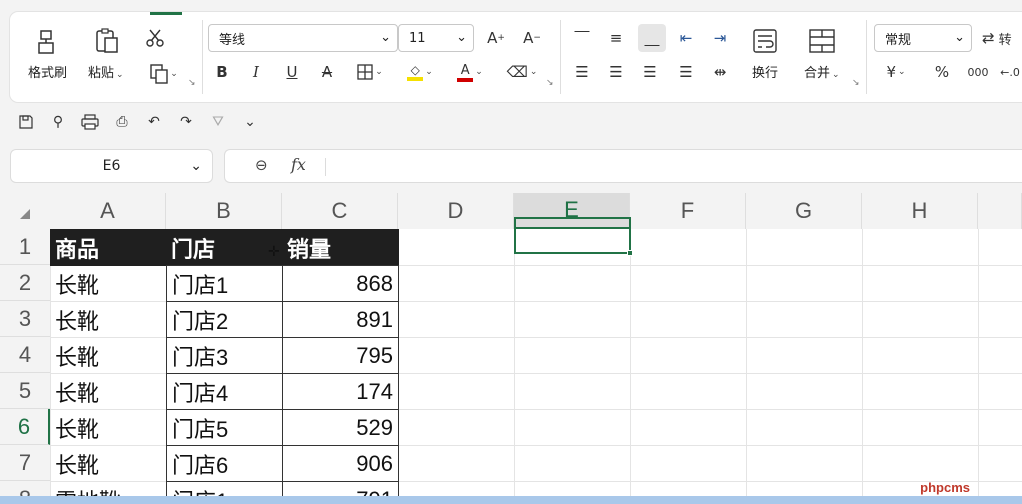 This screenshot has height=504, width=1022. Describe the element at coordinates (224, 355) in the screenshot. I see `cell-b4: 门店3` at that location.